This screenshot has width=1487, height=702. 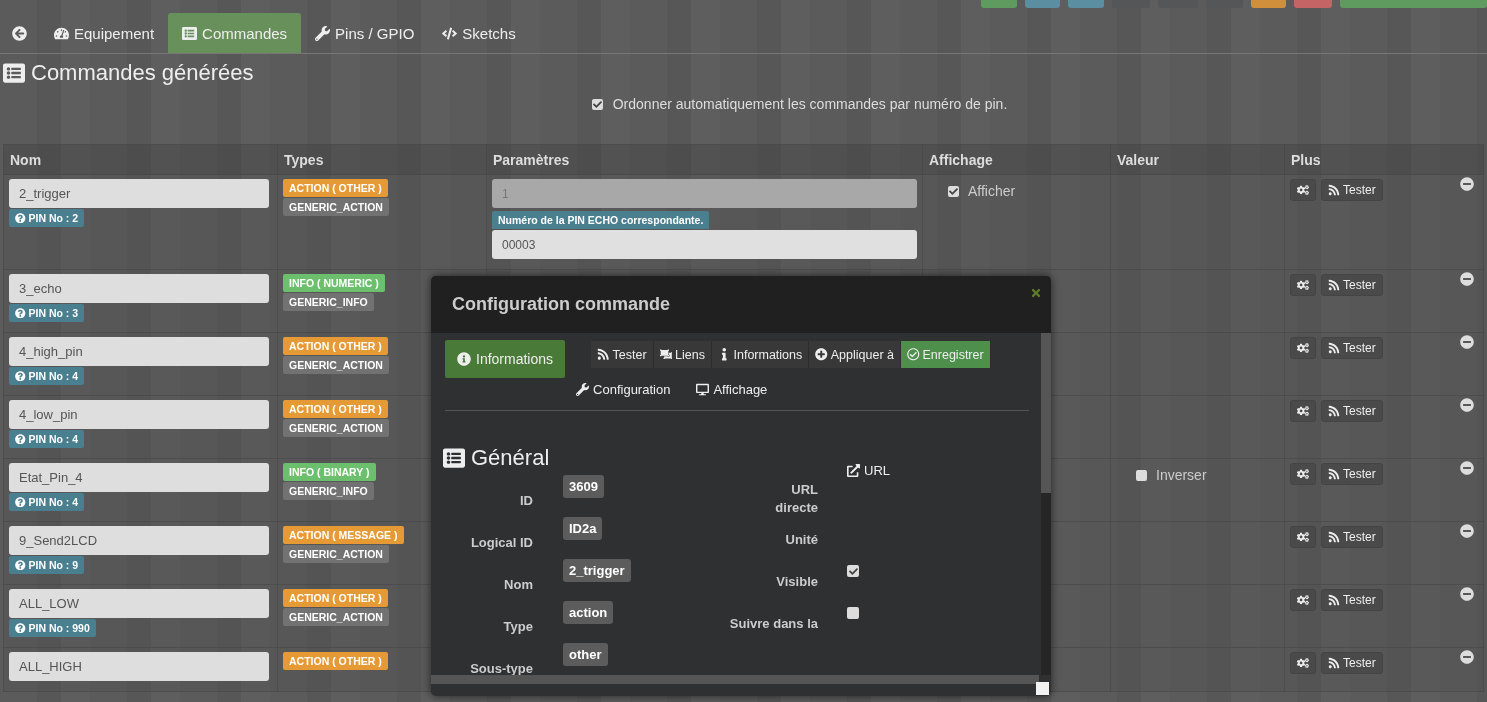 What do you see at coordinates (328, 491) in the screenshot?
I see `generic-type-badge: GENERIC_INFO` at bounding box center [328, 491].